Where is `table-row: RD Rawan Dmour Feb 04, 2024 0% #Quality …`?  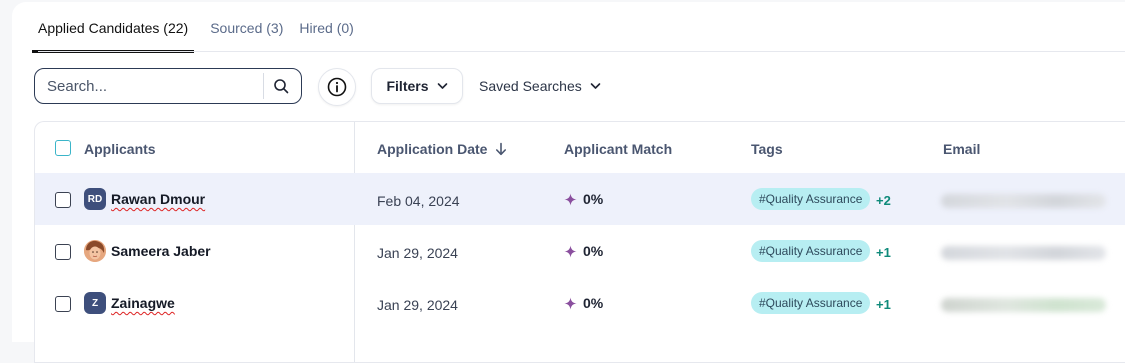
table-row: RD Rawan Dmour Feb 04, 2024 0% #Quality … is located at coordinates (580, 199).